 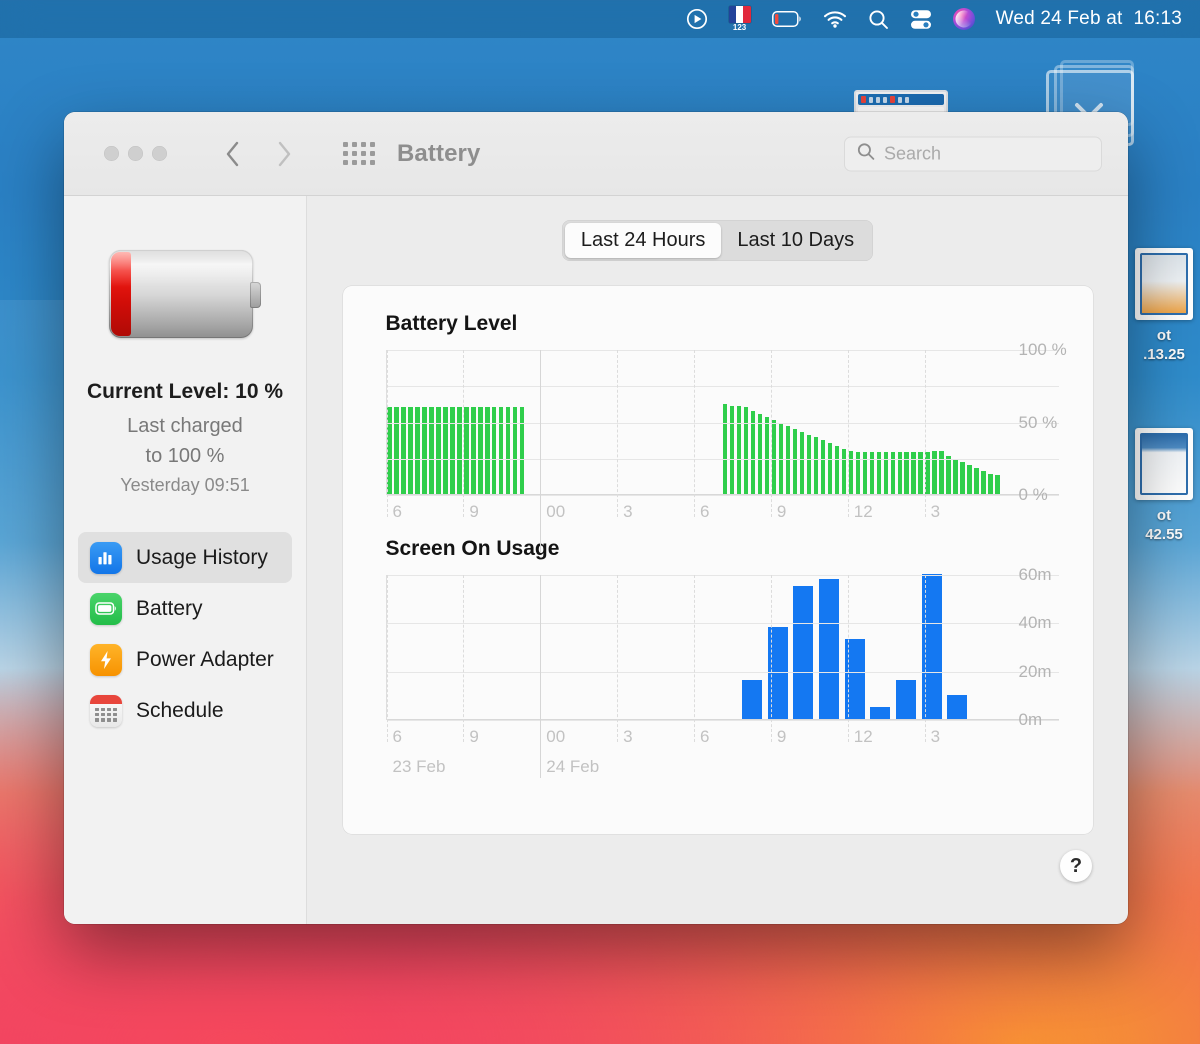 What do you see at coordinates (451, 323) in the screenshot?
I see `battery-level-chart-title: Battery Level` at bounding box center [451, 323].